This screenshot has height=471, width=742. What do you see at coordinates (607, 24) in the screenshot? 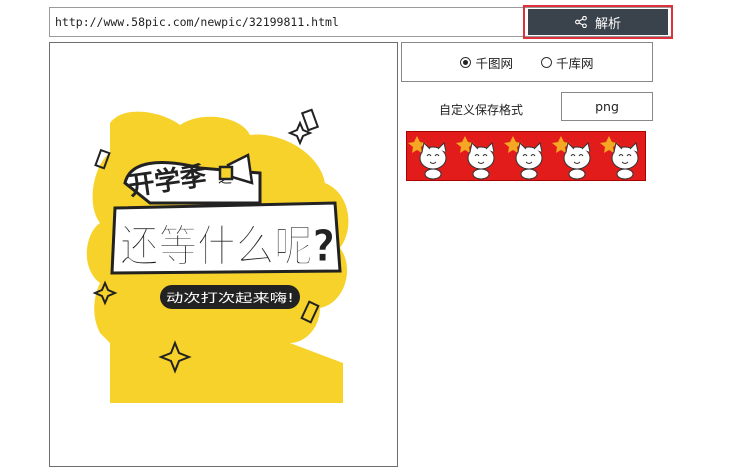
I see `parse-button-label: 解析` at bounding box center [607, 24].